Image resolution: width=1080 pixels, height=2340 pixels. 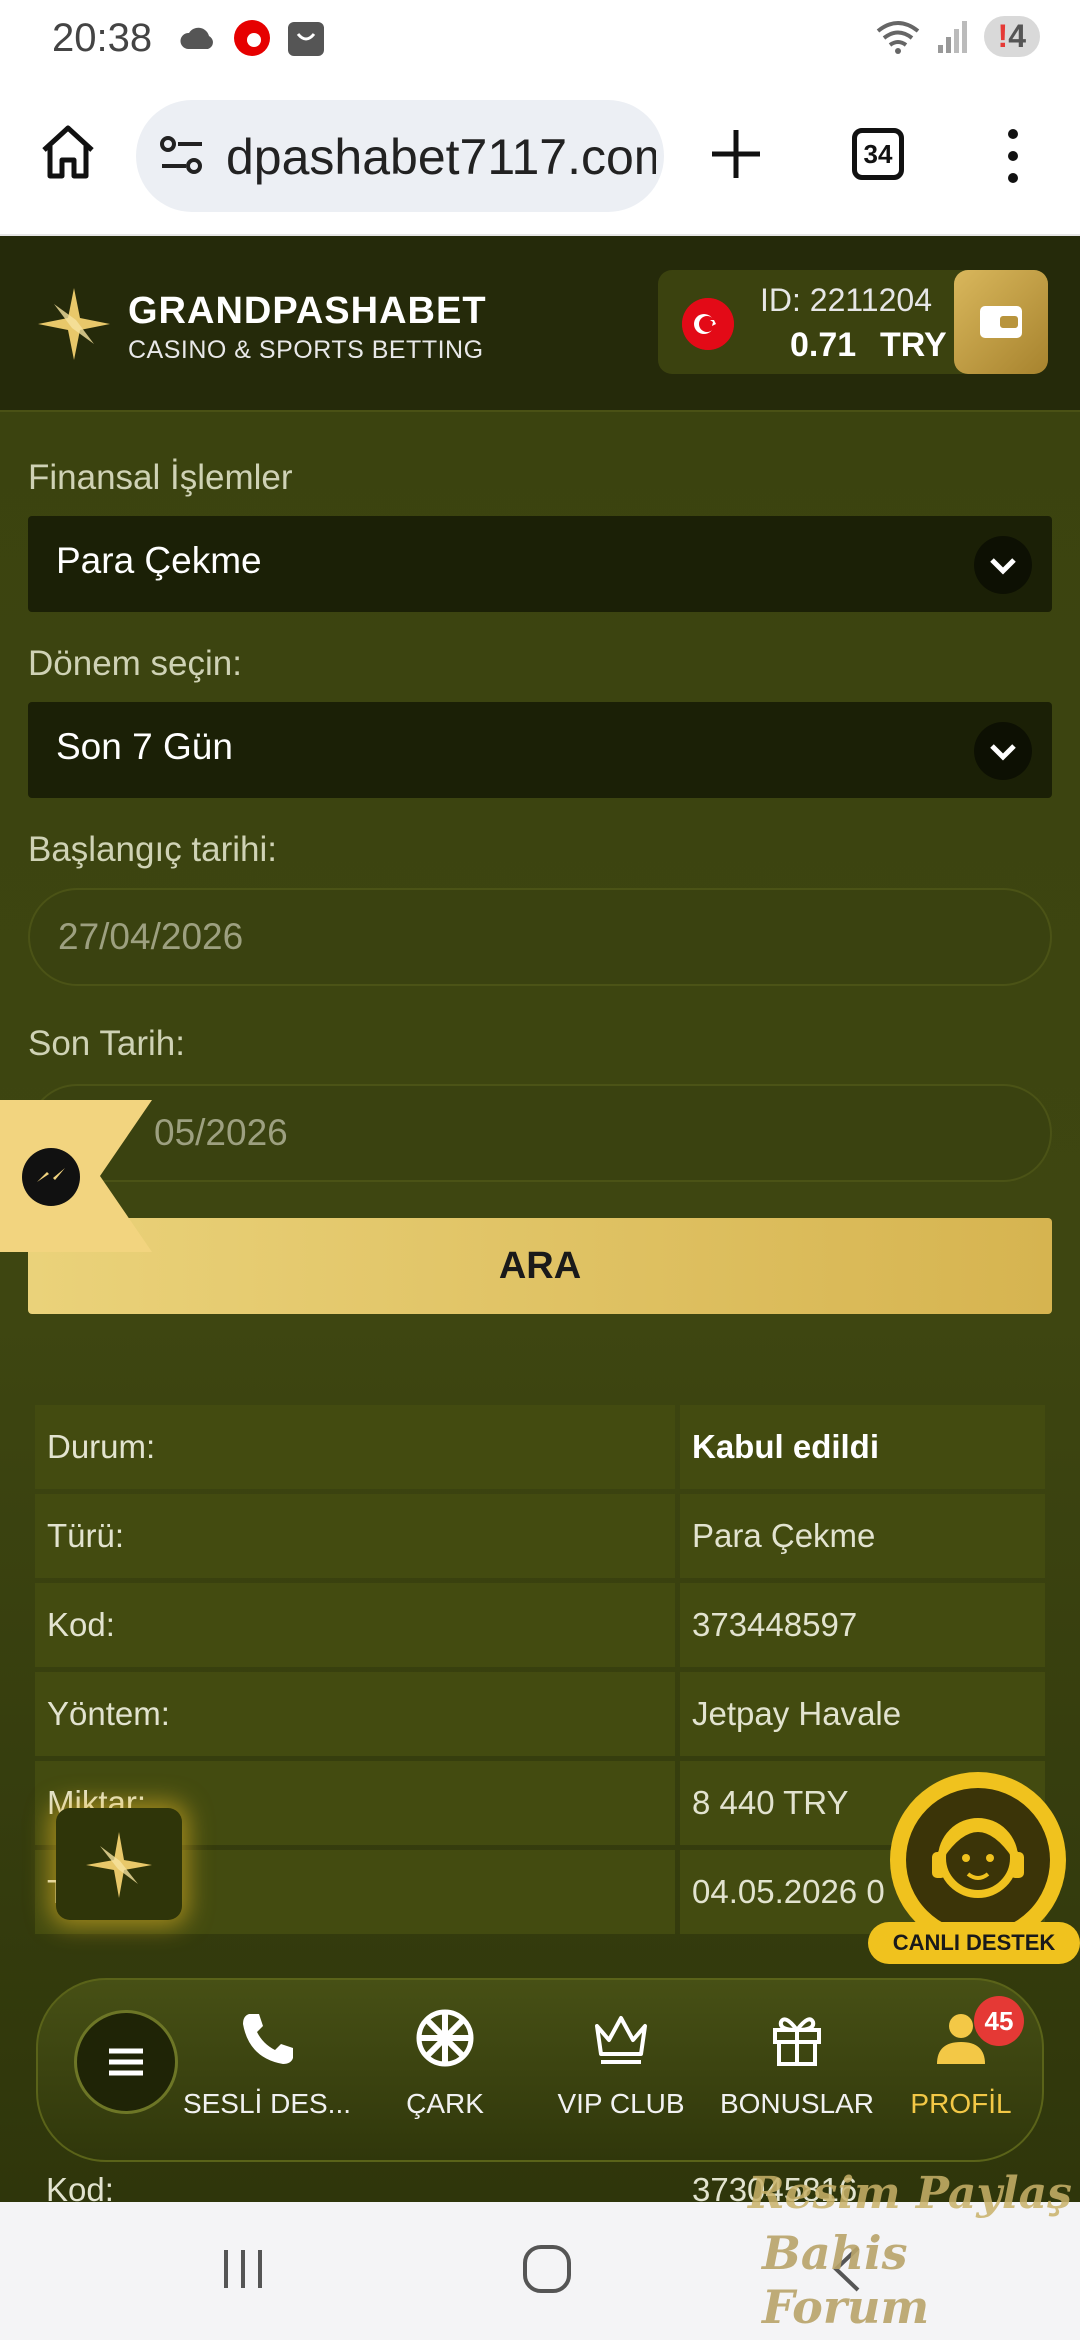 I want to click on row-label: Kod:, so click(x=355, y=1625).